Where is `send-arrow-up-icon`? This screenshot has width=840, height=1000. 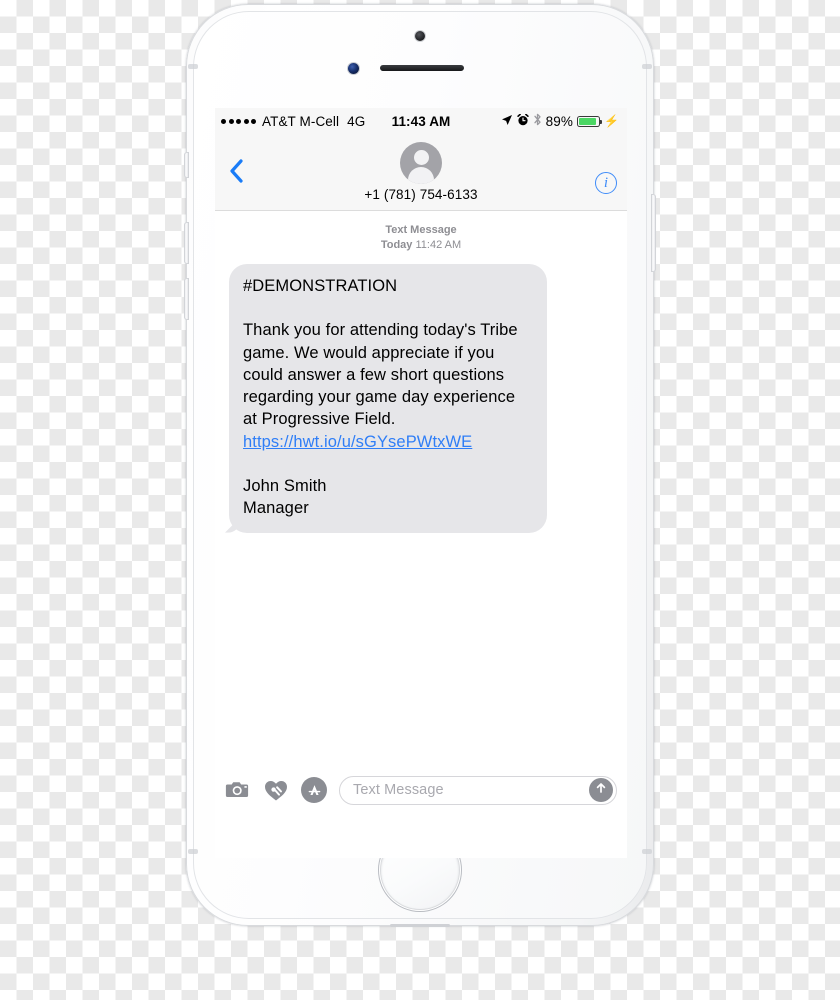
send-arrow-up-icon is located at coordinates (601, 790).